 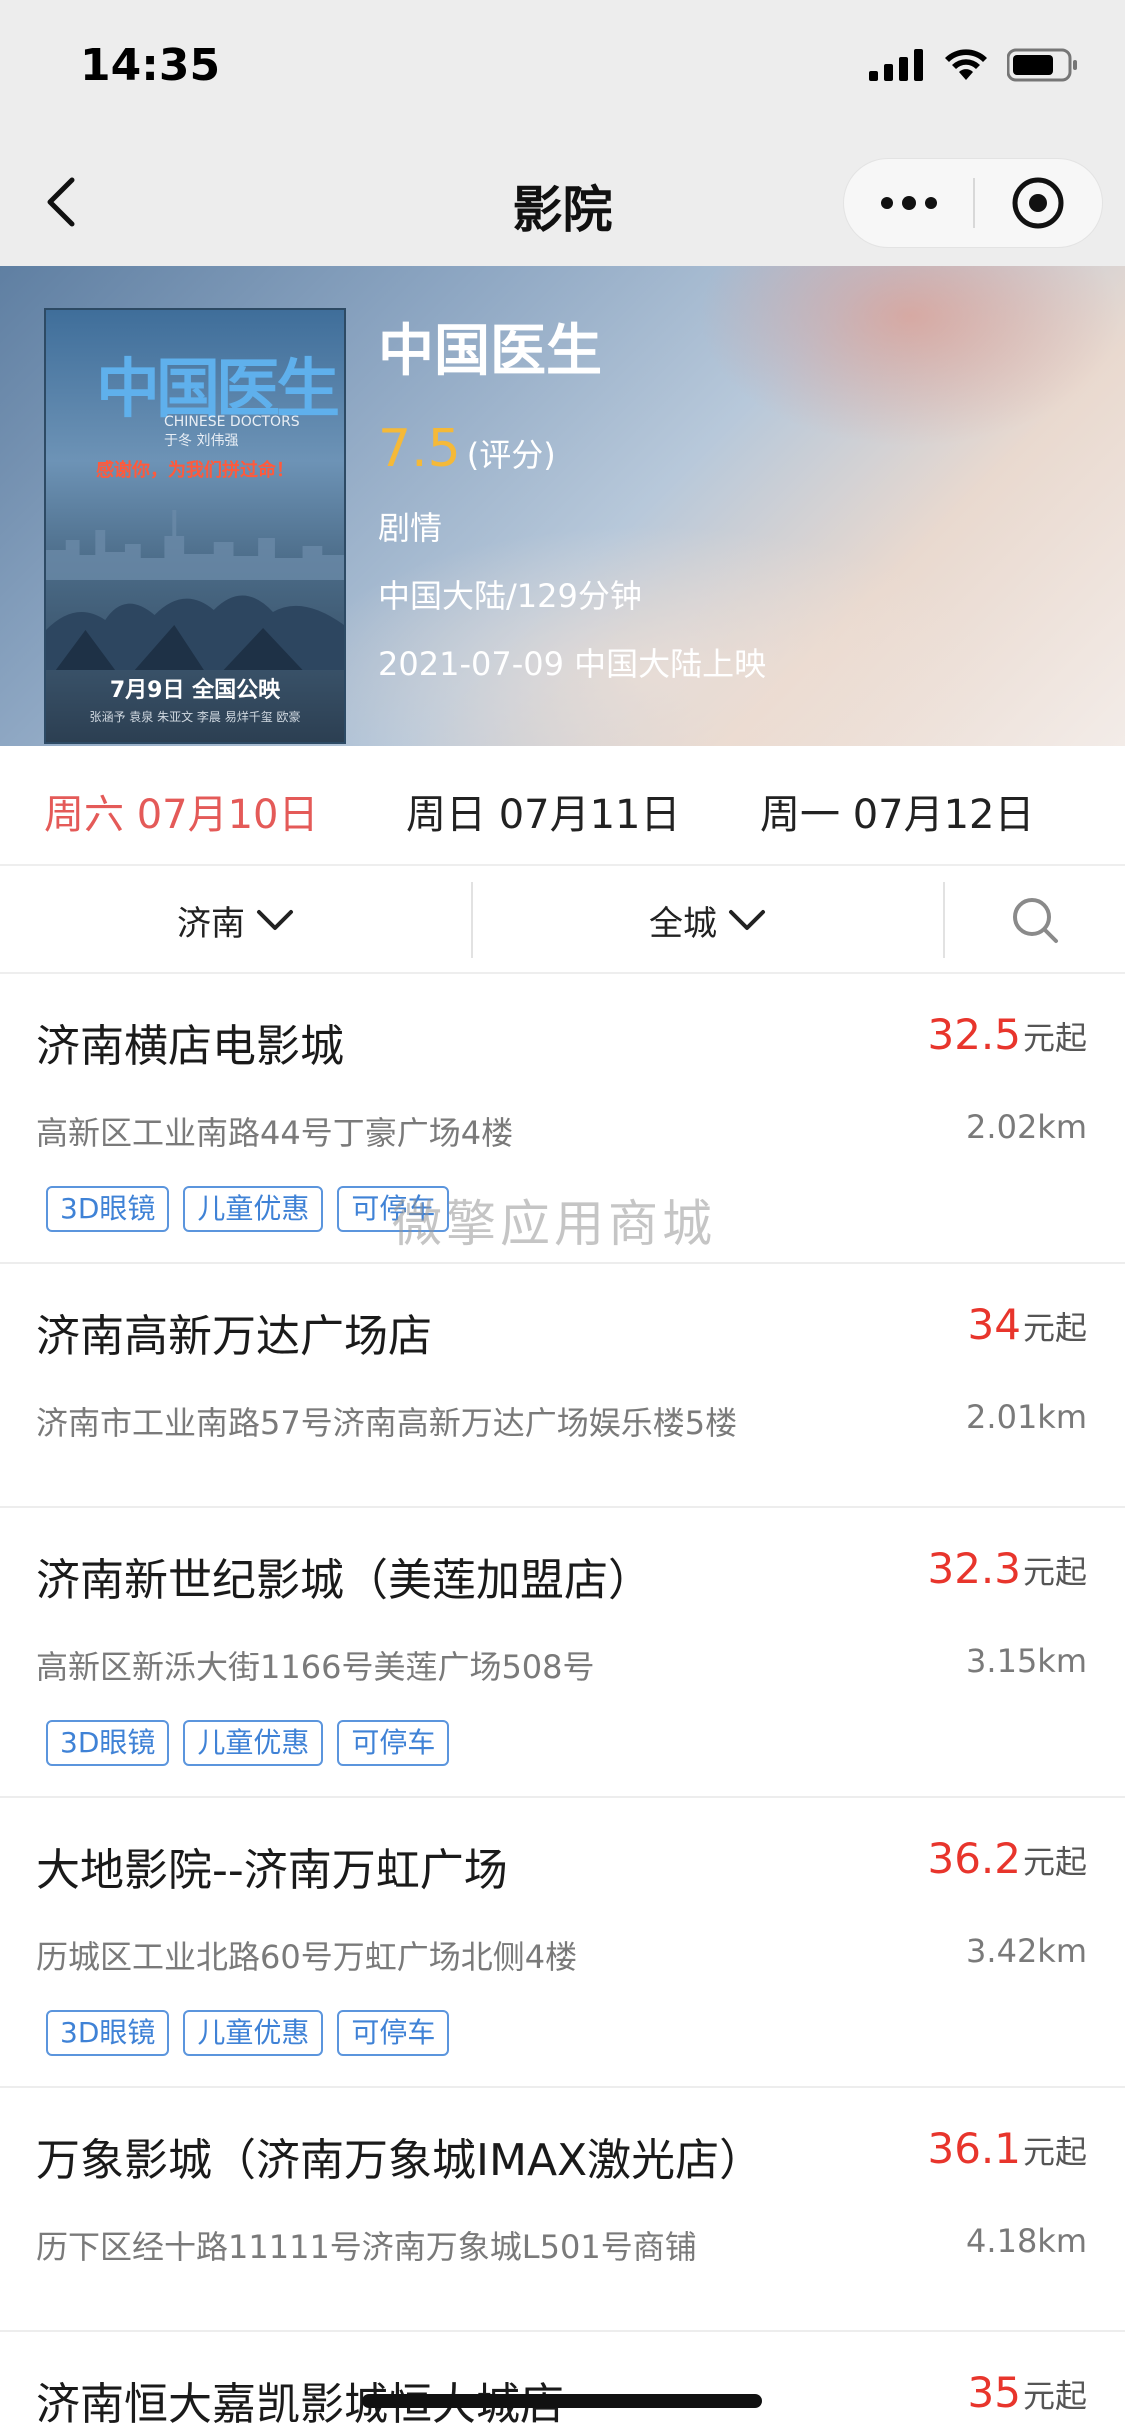 I want to click on home-indicator, so click(x=562, y=2401).